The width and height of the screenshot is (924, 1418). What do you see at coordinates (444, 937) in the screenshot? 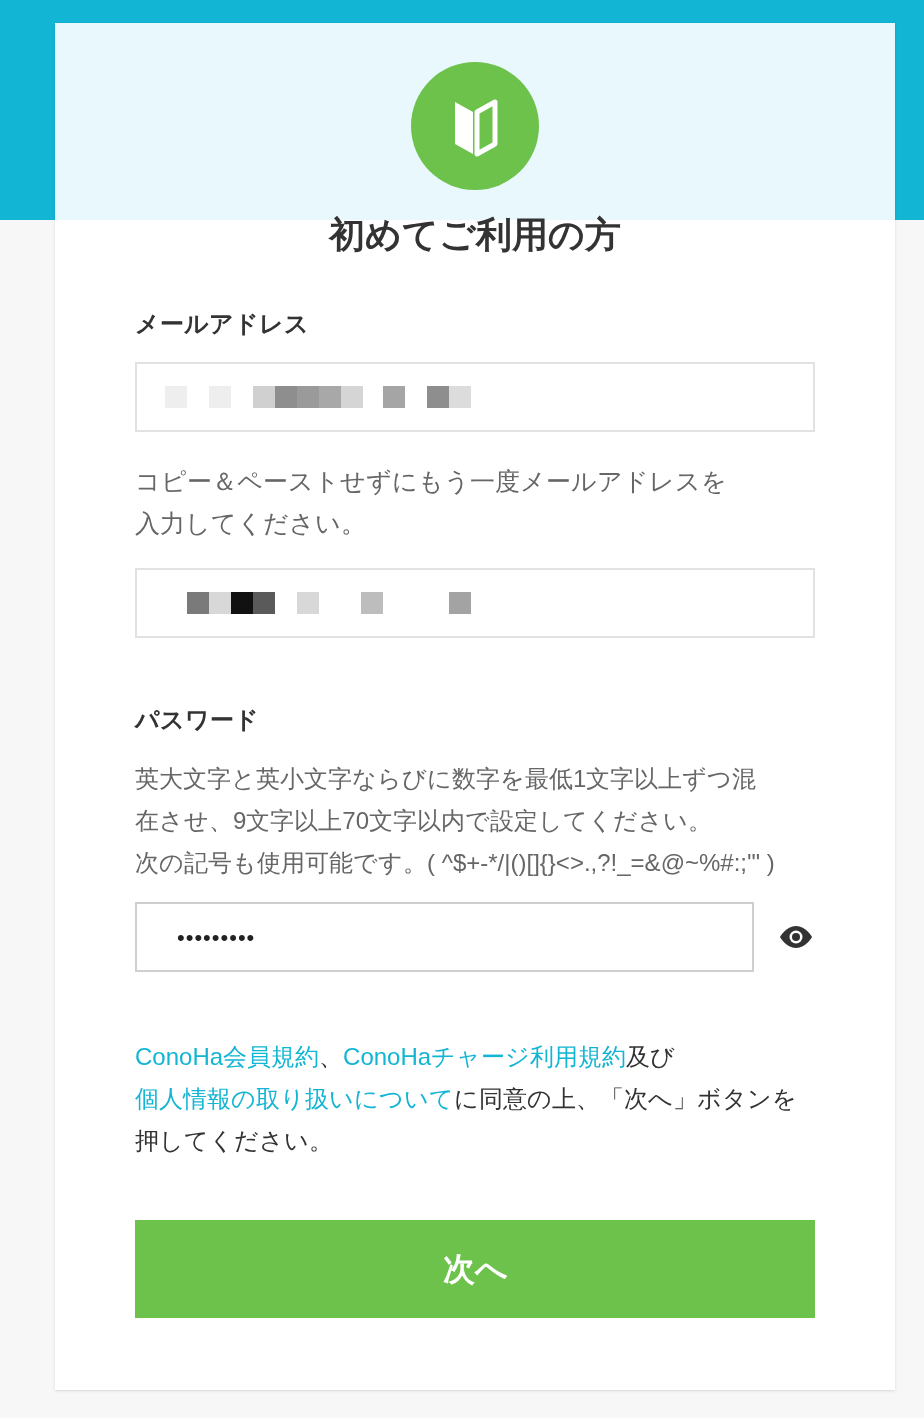
I see `password-field: •••••••••` at bounding box center [444, 937].